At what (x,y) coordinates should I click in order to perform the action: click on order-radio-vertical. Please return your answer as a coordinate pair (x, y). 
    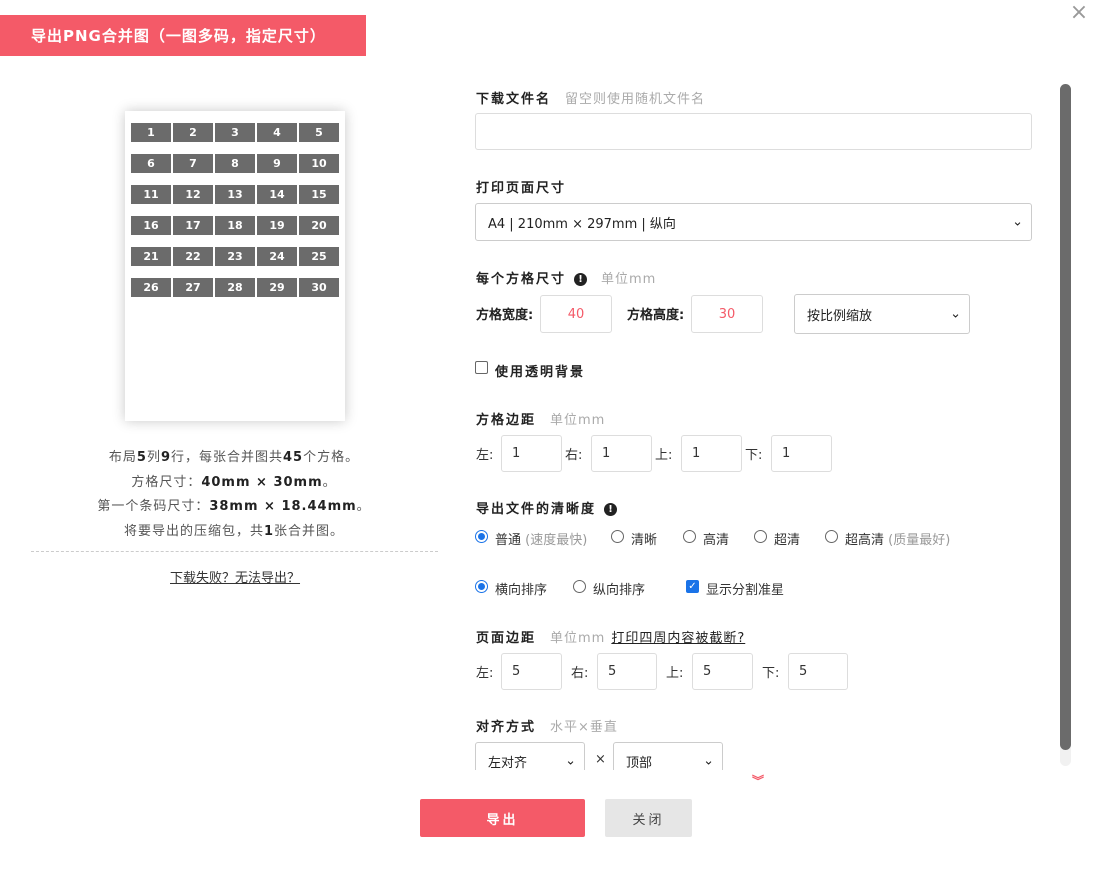
    Looking at the image, I should click on (579, 586).